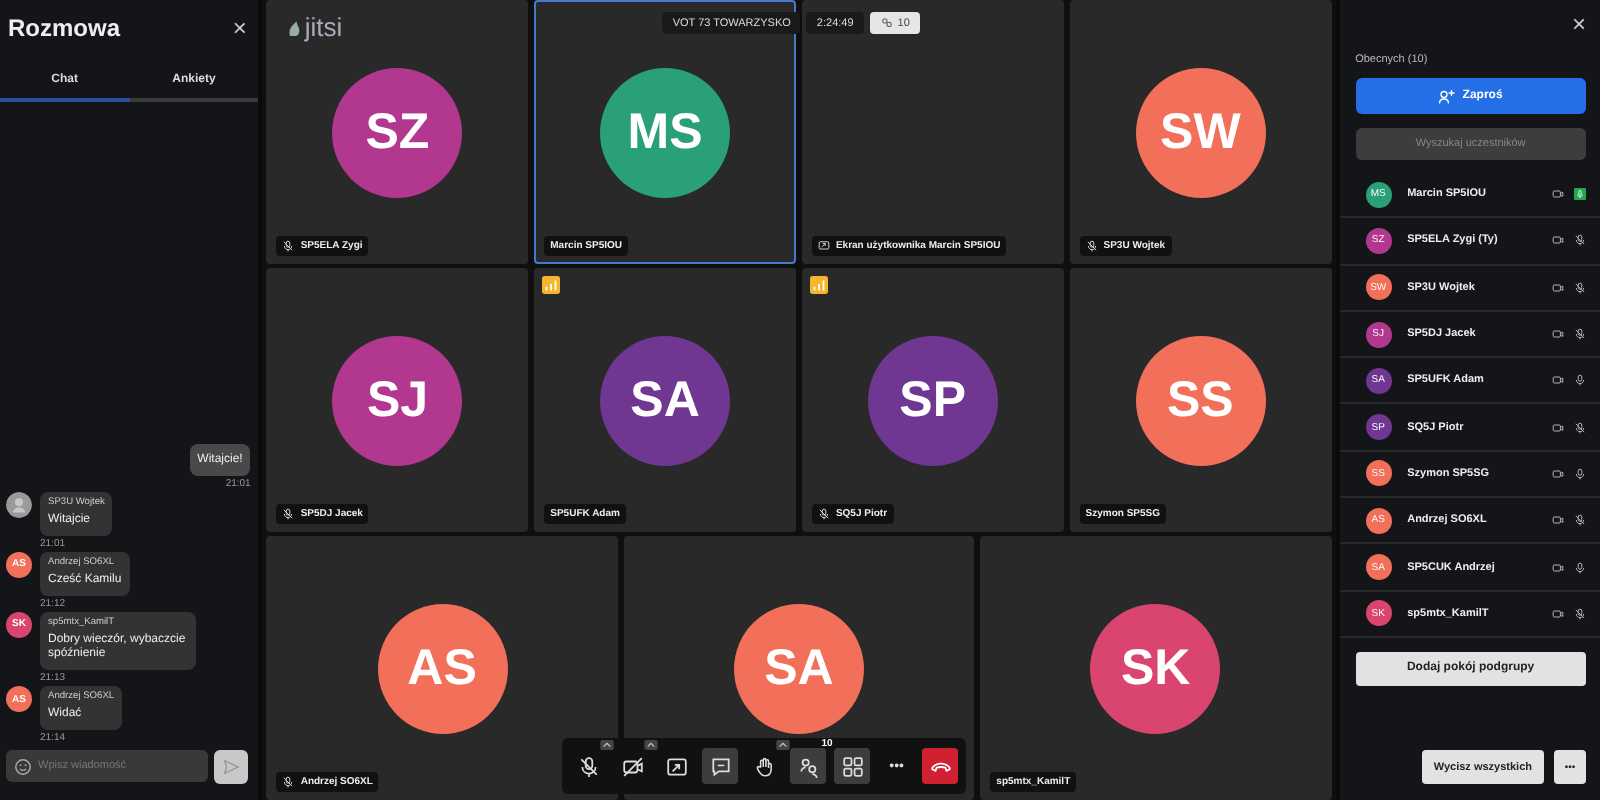 The image size is (1600, 800). What do you see at coordinates (397, 132) in the screenshot?
I see `avatar: SZ` at bounding box center [397, 132].